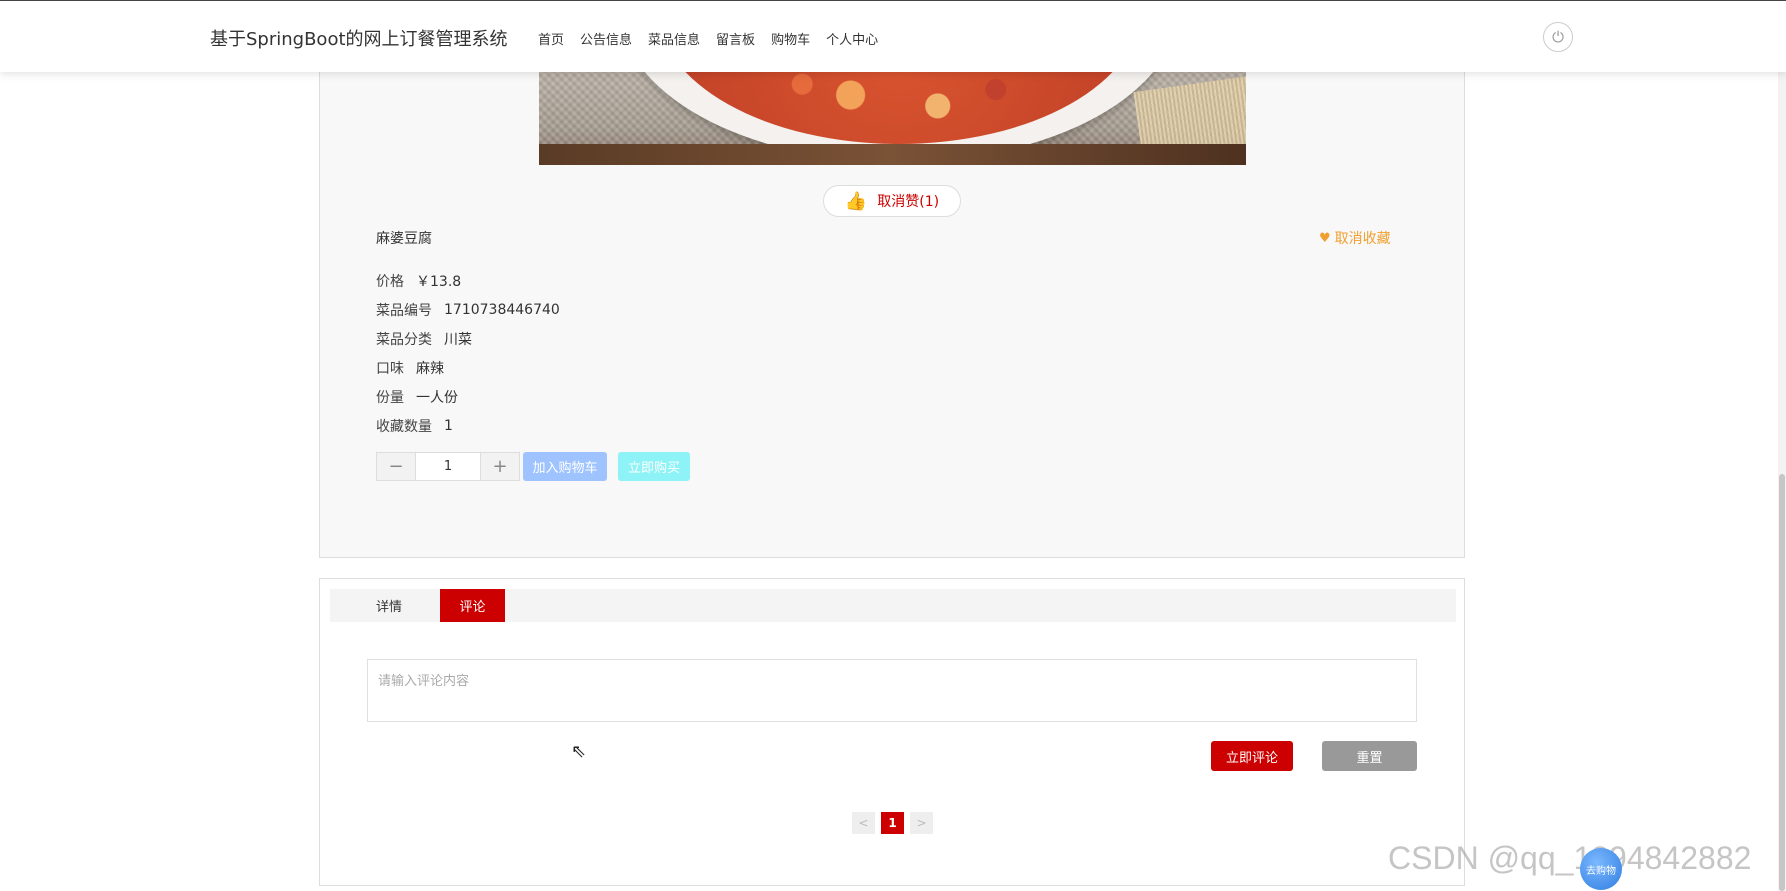 This screenshot has width=1786, height=891. I want to click on reset-button: 重置, so click(1369, 756).